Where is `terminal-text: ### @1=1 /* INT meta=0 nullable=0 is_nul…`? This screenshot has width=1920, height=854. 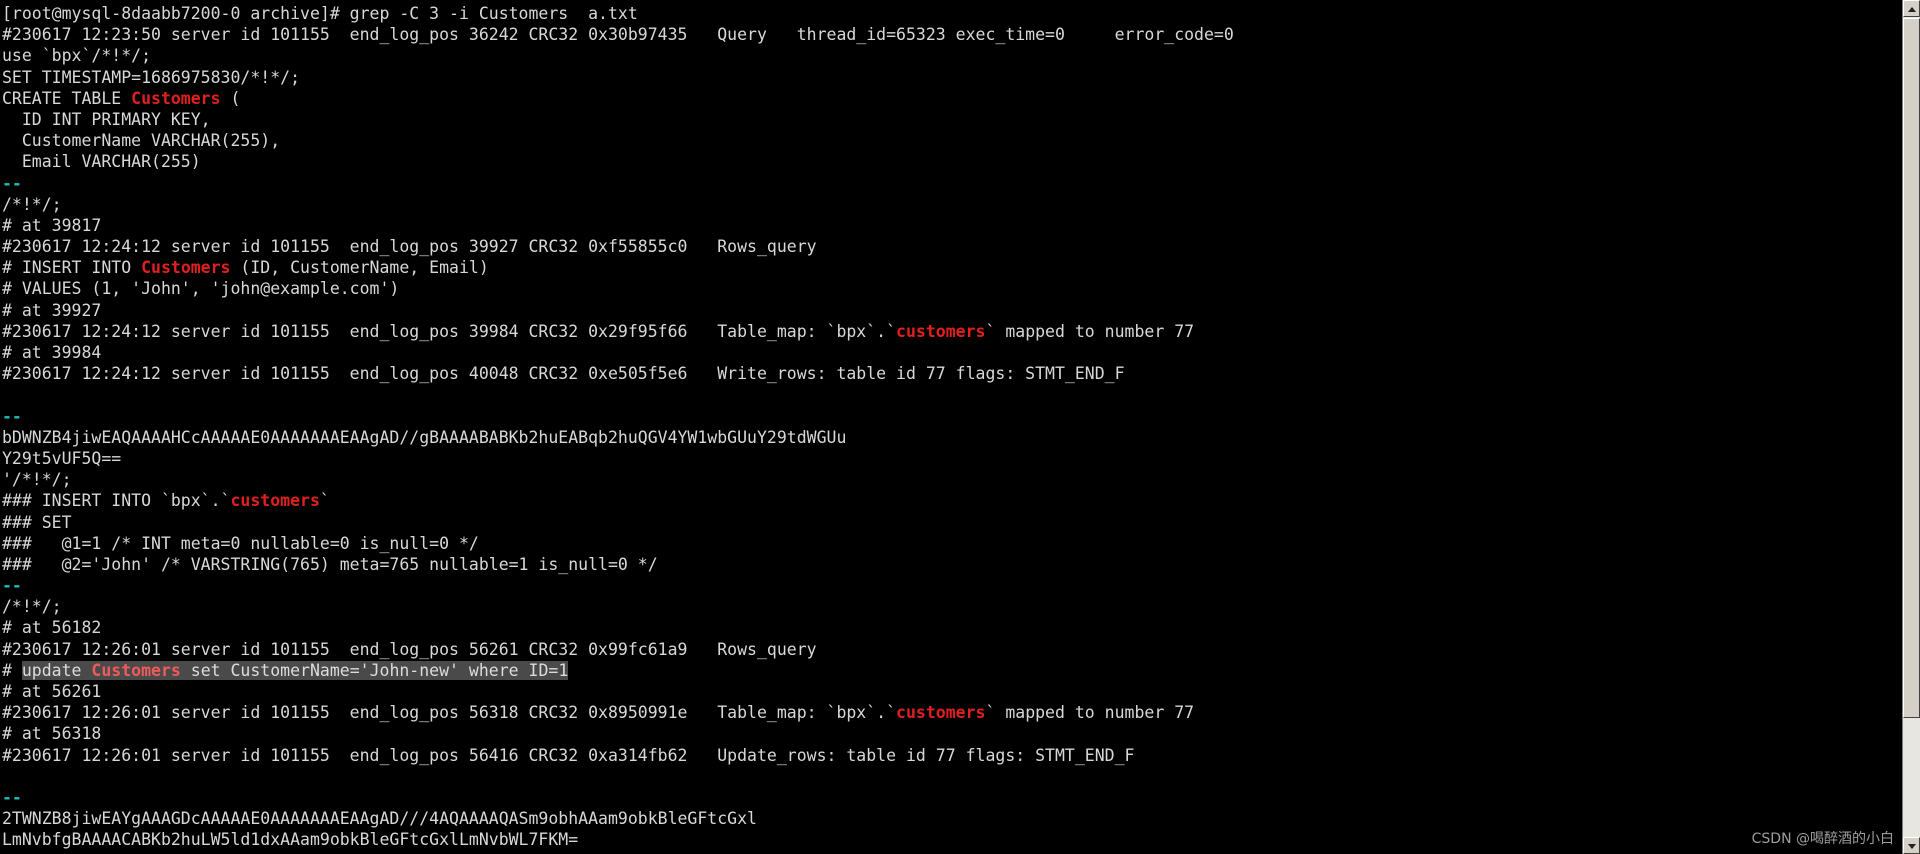 terminal-text: ### @1=1 /* INT meta=0 nullable=0 is_nul… is located at coordinates (240, 543).